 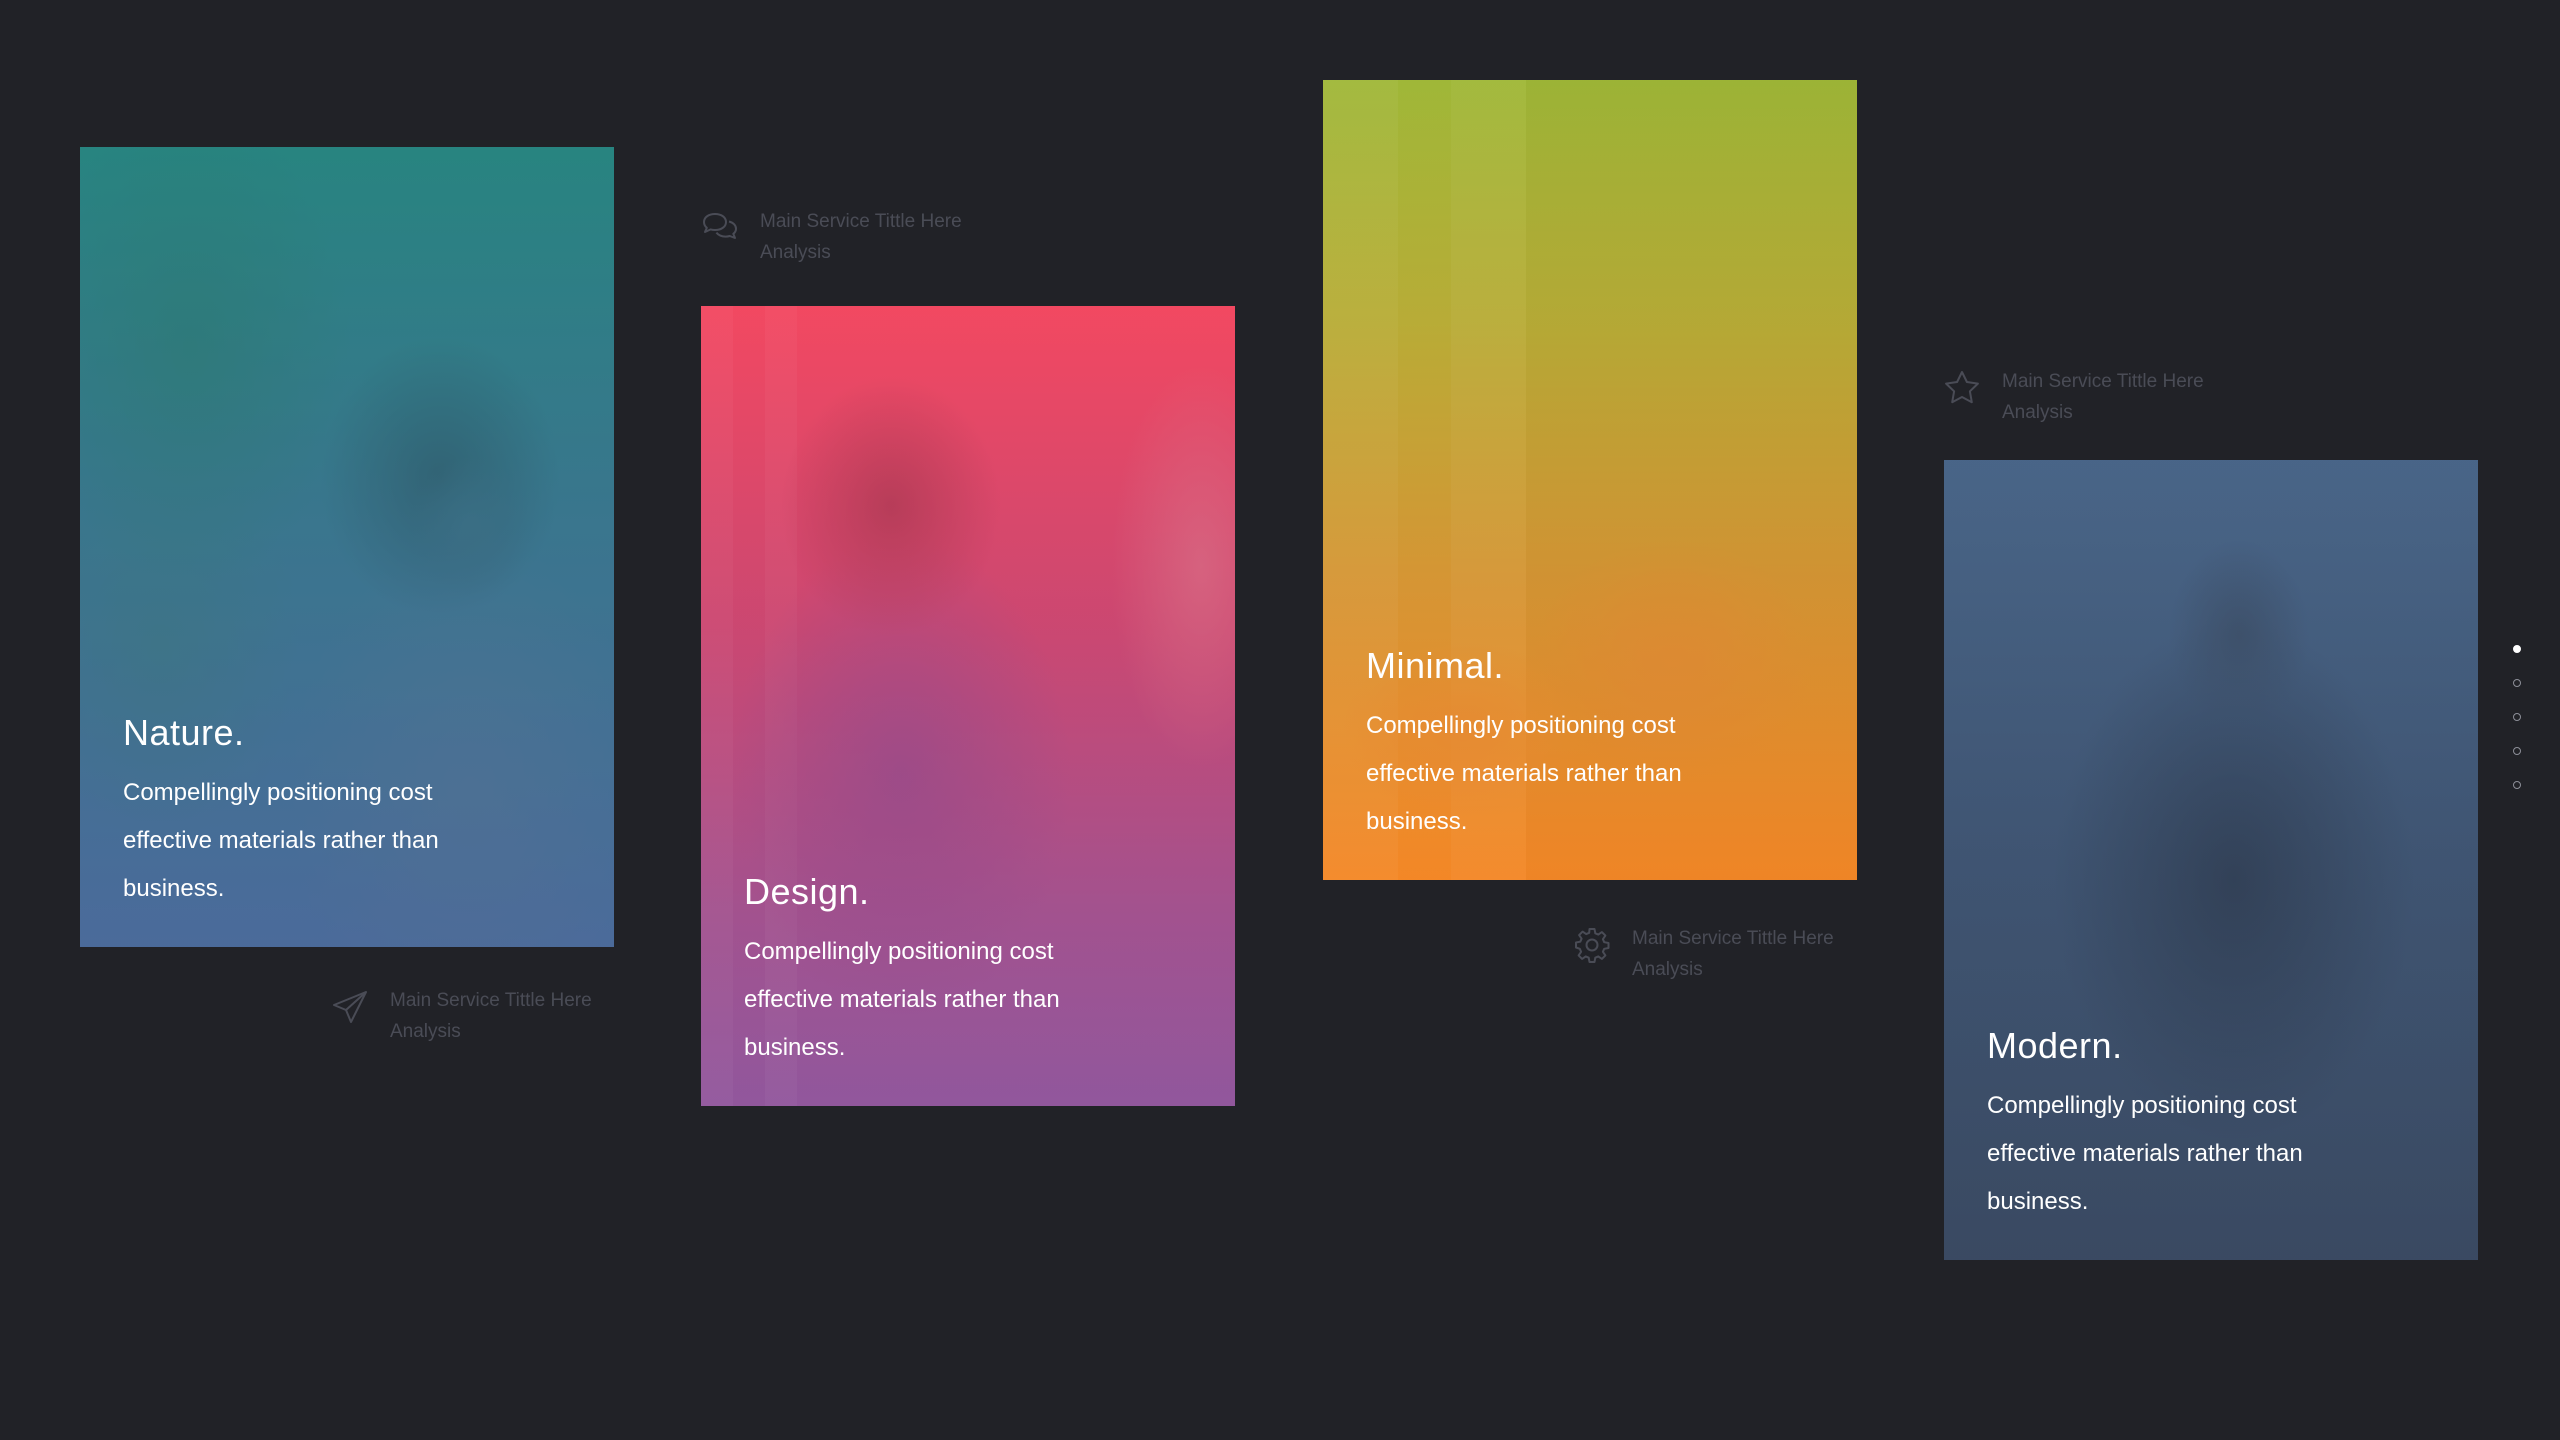 I want to click on slide-pagination, so click(x=2519, y=730).